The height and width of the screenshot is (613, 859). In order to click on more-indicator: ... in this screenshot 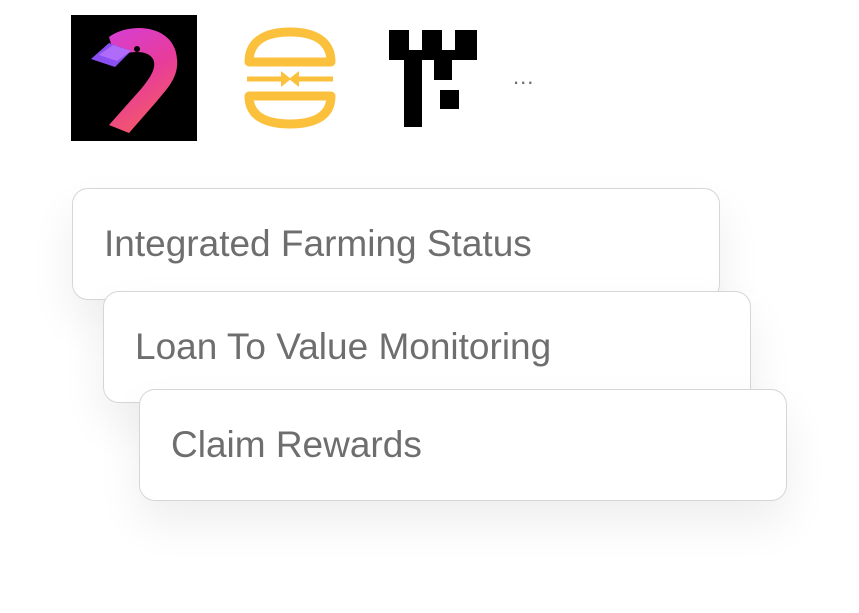, I will do `click(524, 76)`.